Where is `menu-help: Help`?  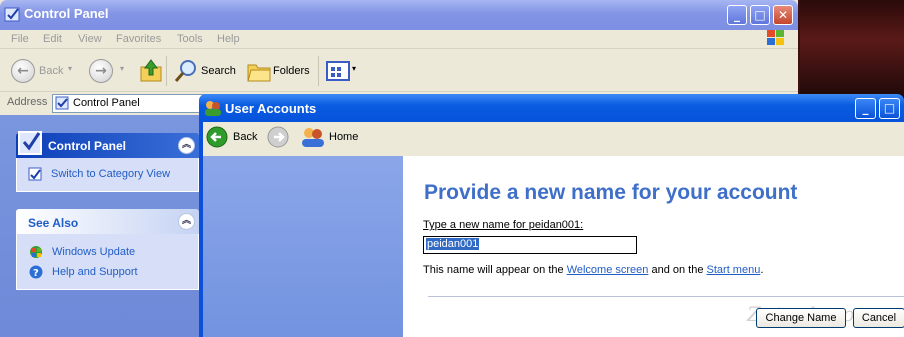
menu-help: Help is located at coordinates (228, 39).